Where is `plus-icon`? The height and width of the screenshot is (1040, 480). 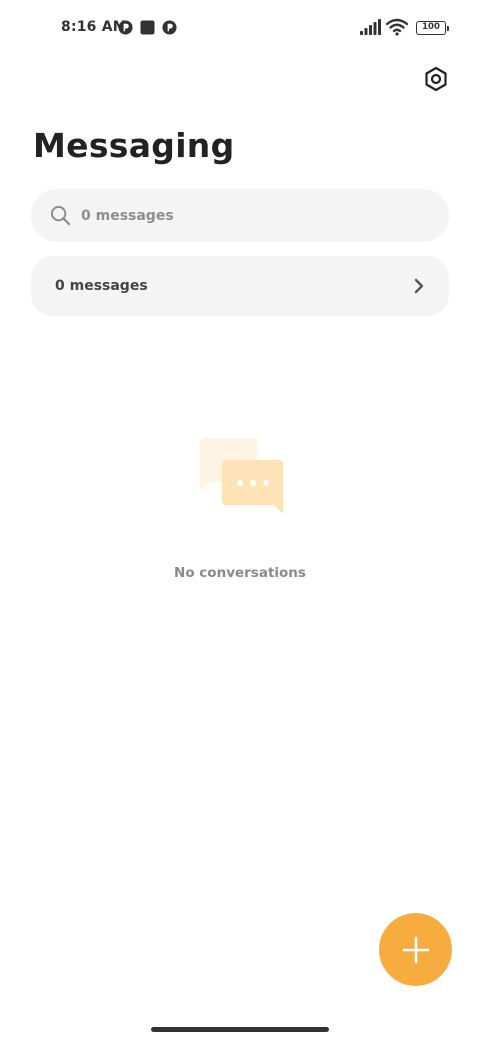 plus-icon is located at coordinates (415, 949).